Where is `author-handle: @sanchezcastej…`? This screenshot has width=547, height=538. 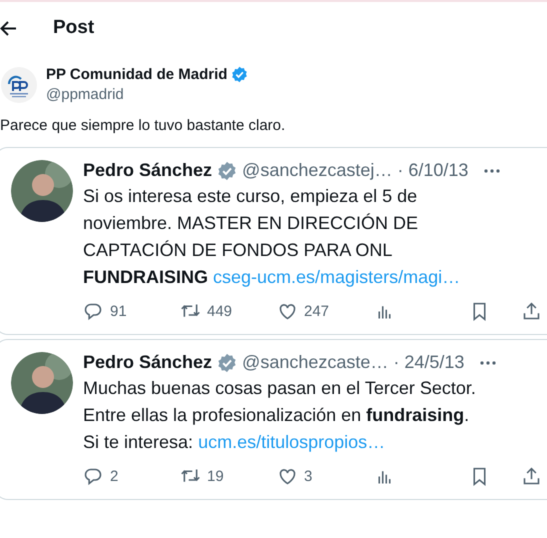
author-handle: @sanchezcastej… is located at coordinates (317, 170).